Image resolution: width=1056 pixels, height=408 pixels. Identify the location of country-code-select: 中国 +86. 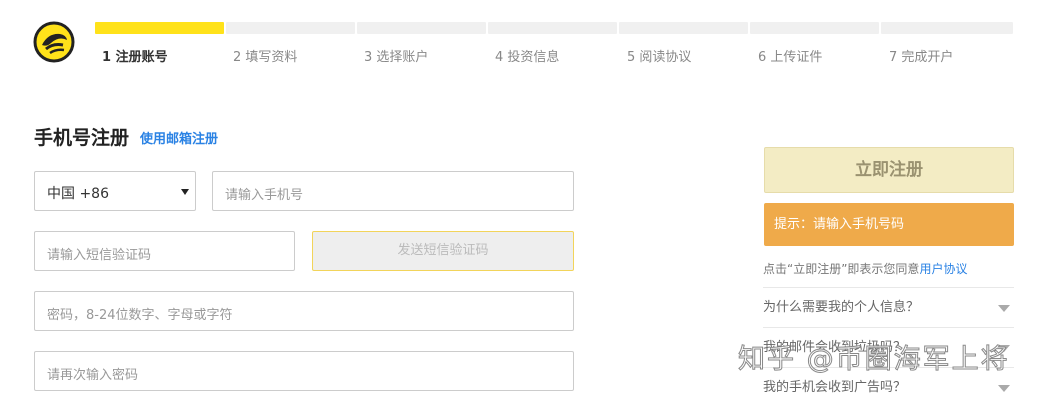
(115, 191).